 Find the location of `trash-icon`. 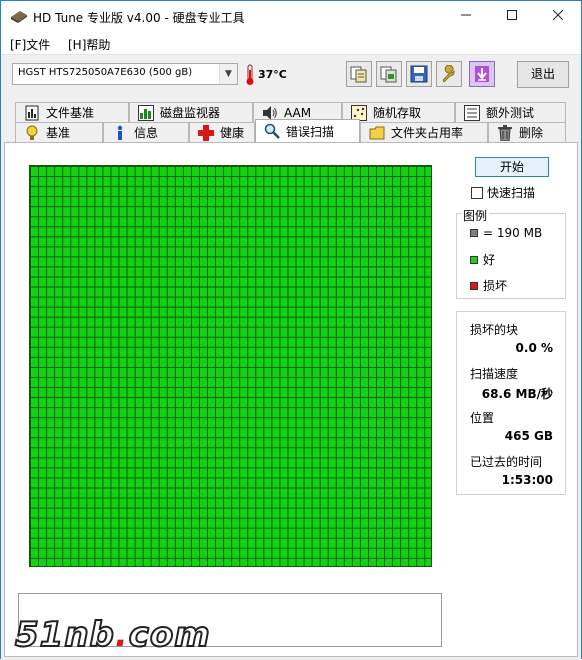

trash-icon is located at coordinates (505, 132).